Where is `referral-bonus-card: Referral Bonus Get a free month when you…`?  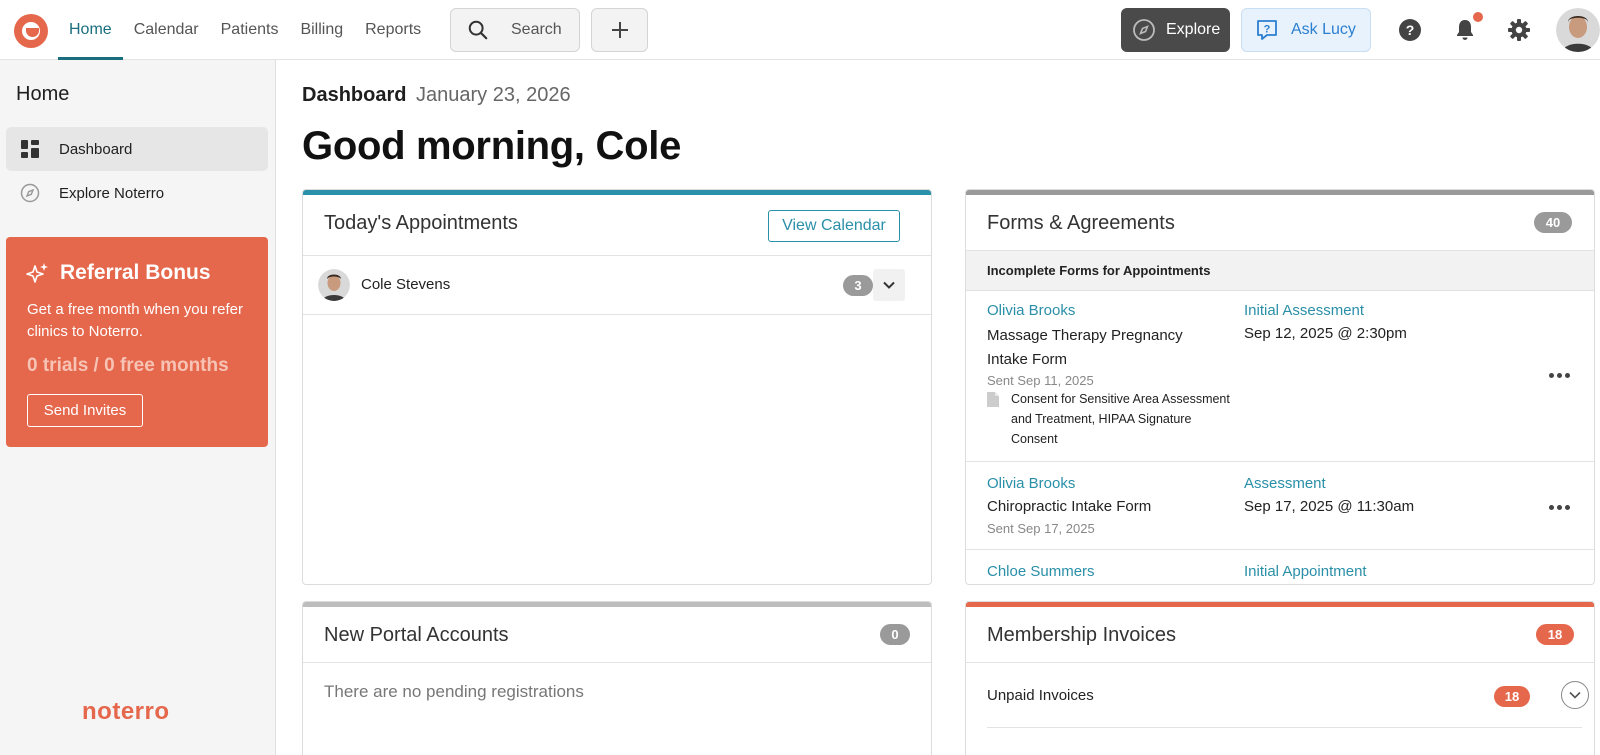
referral-bonus-card: Referral Bonus Get a free month when you… is located at coordinates (137, 342).